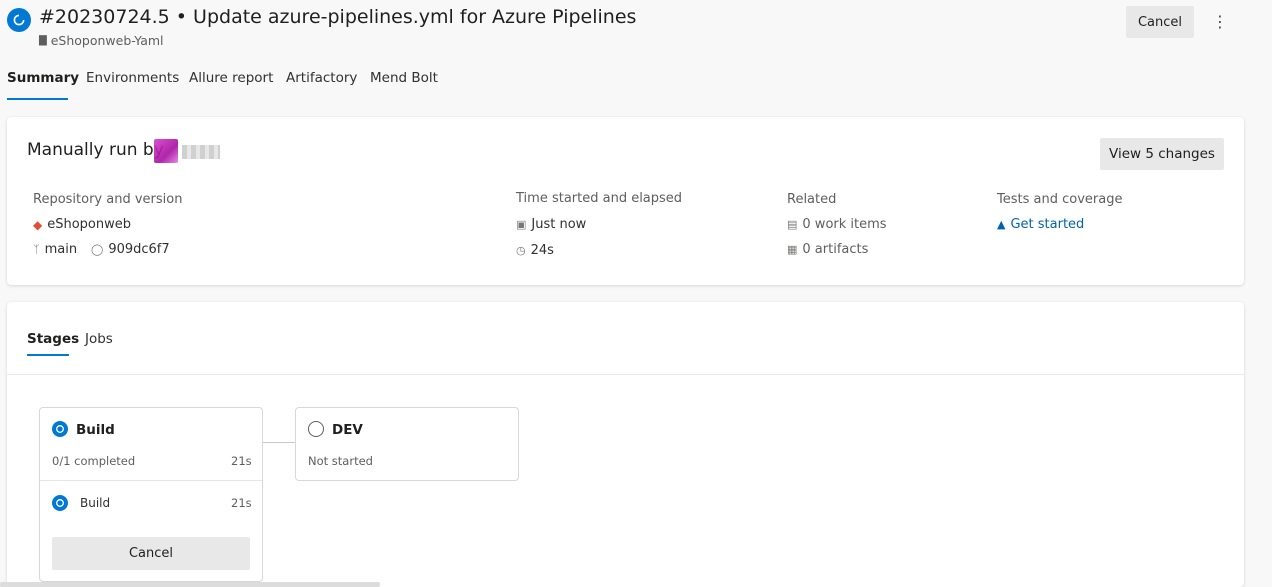 The height and width of the screenshot is (587, 1272). Describe the element at coordinates (835, 249) in the screenshot. I see `artifacts-value: 0 artifacts` at that location.